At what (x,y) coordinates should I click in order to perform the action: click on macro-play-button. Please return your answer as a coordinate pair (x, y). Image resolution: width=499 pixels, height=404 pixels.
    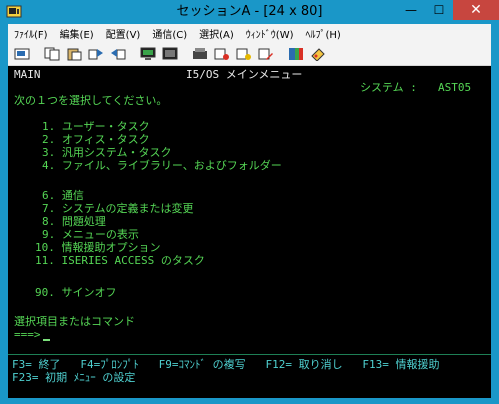
    Looking at the image, I should click on (222, 54).